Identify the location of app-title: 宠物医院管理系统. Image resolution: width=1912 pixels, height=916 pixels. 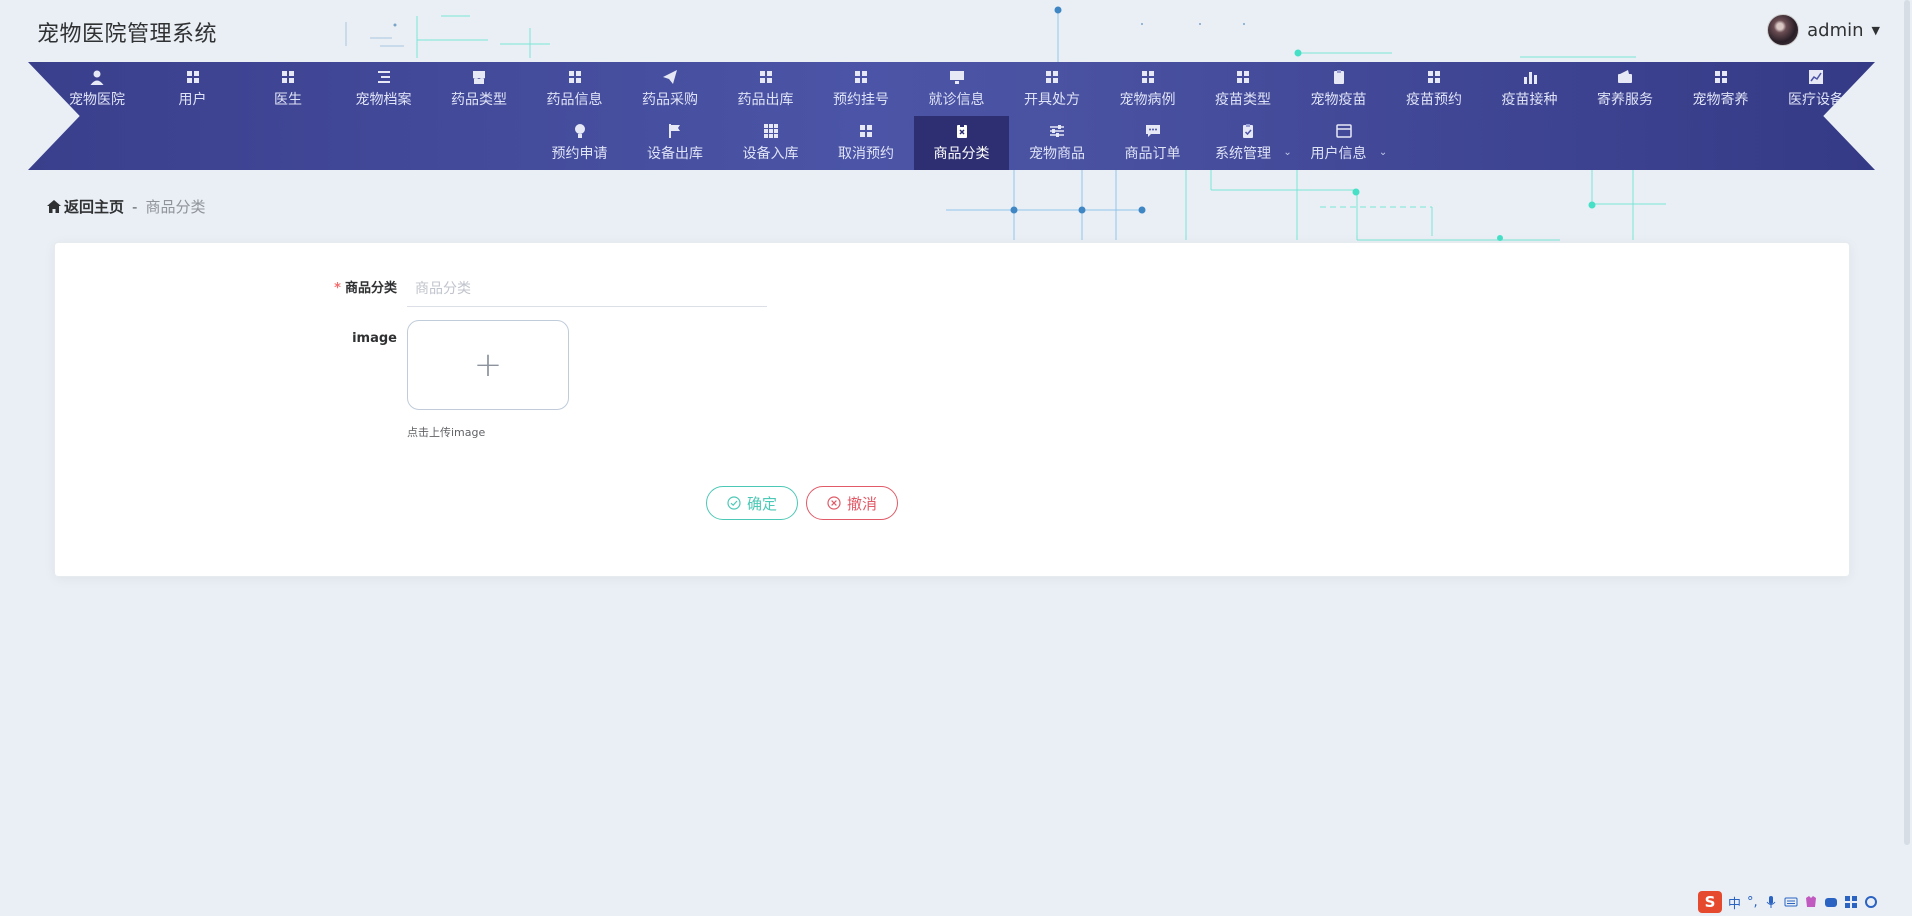
(127, 34).